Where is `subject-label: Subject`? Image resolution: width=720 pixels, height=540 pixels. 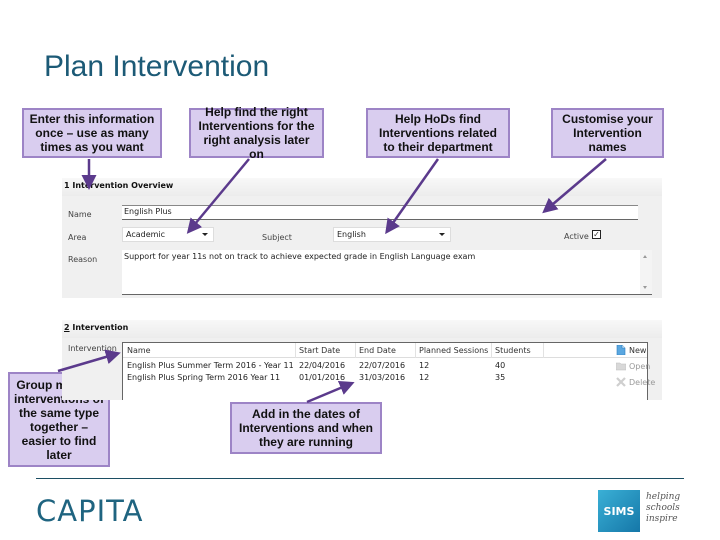
subject-label: Subject is located at coordinates (277, 237).